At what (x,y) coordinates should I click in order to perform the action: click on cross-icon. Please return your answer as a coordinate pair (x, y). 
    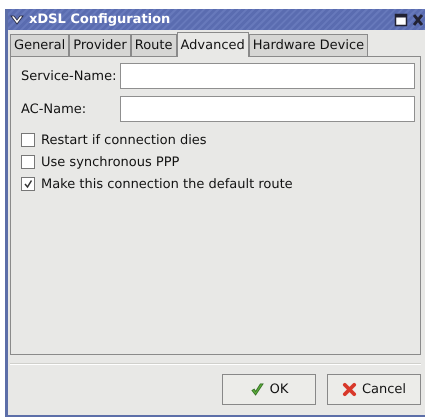
    Looking at the image, I should click on (349, 389).